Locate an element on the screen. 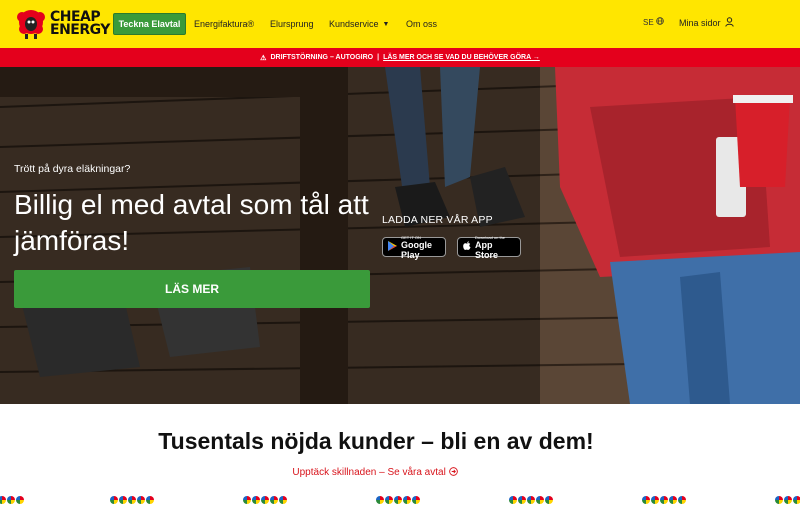 The image size is (800, 507). mina-sidor-link: Mina sidor is located at coordinates (706, 23).